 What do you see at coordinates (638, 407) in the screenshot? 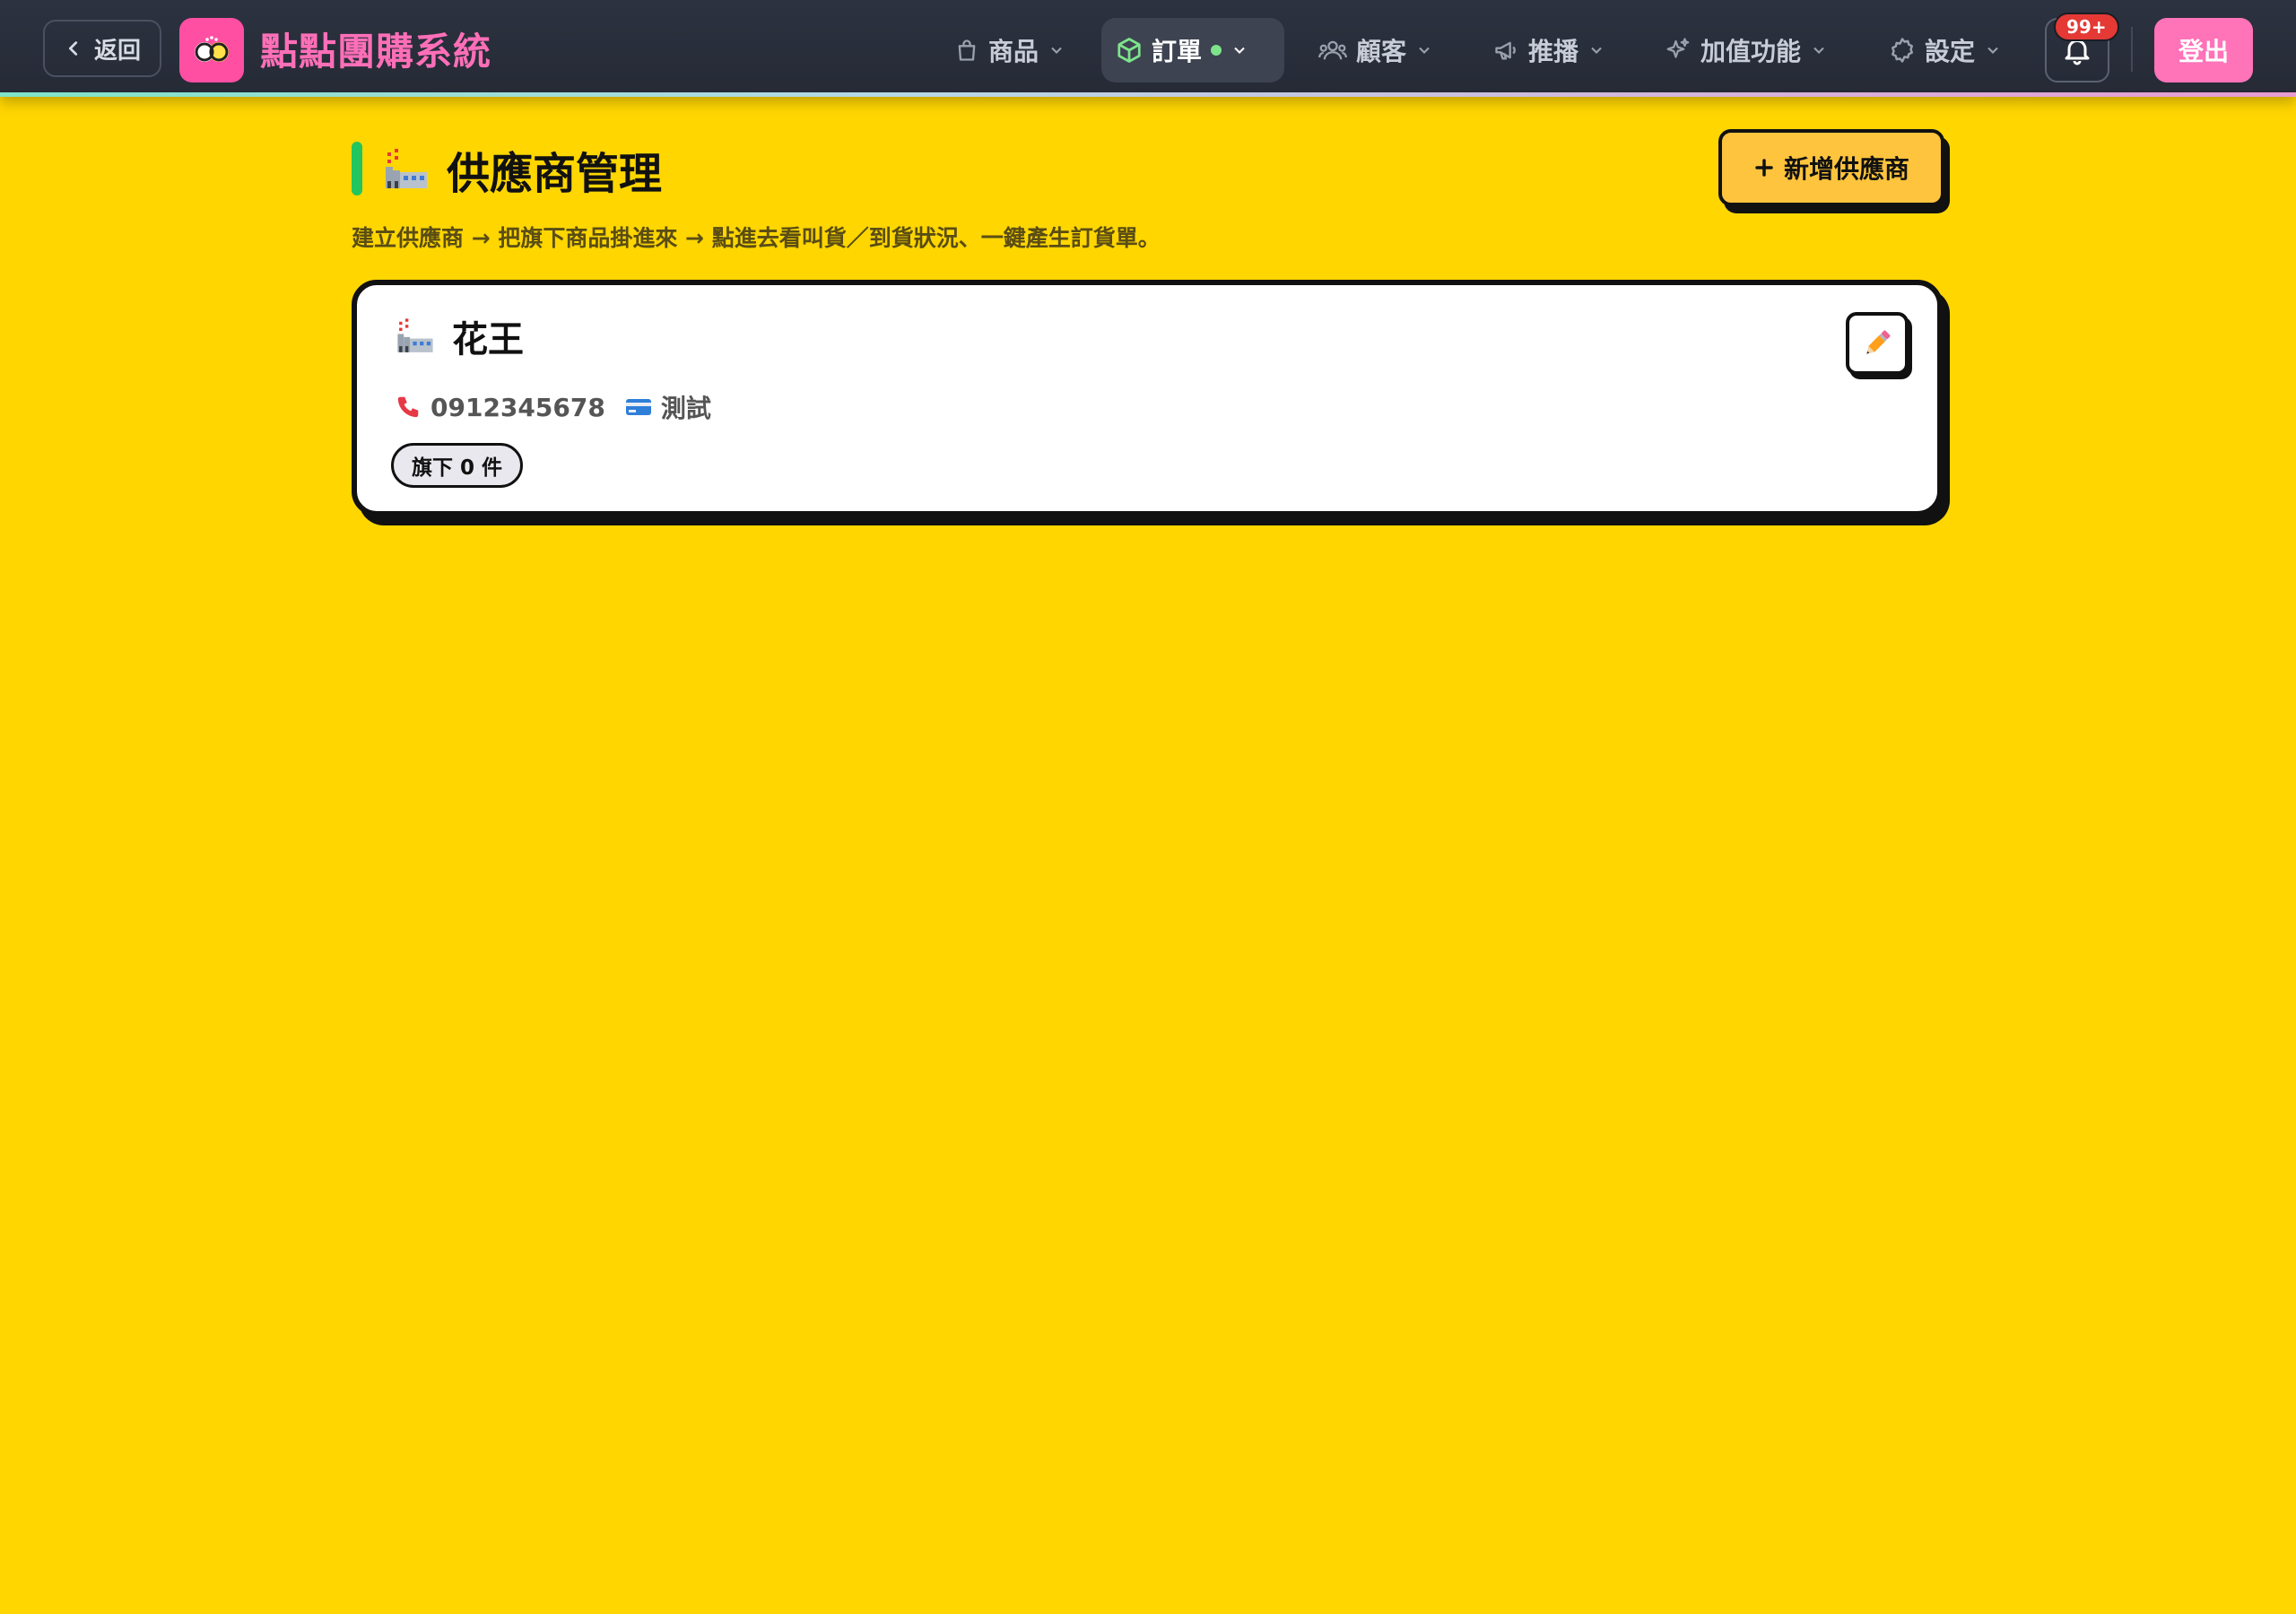
I see `credit-card-icon` at bounding box center [638, 407].